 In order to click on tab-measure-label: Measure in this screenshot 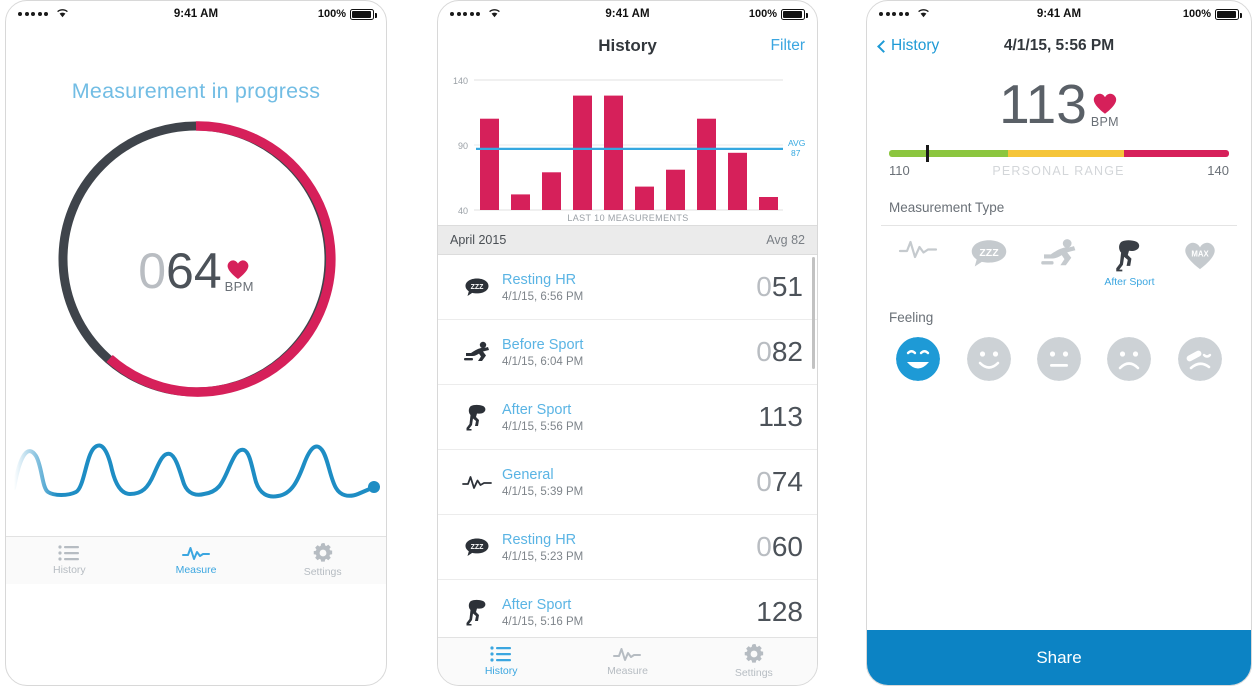, I will do `click(627, 671)`.